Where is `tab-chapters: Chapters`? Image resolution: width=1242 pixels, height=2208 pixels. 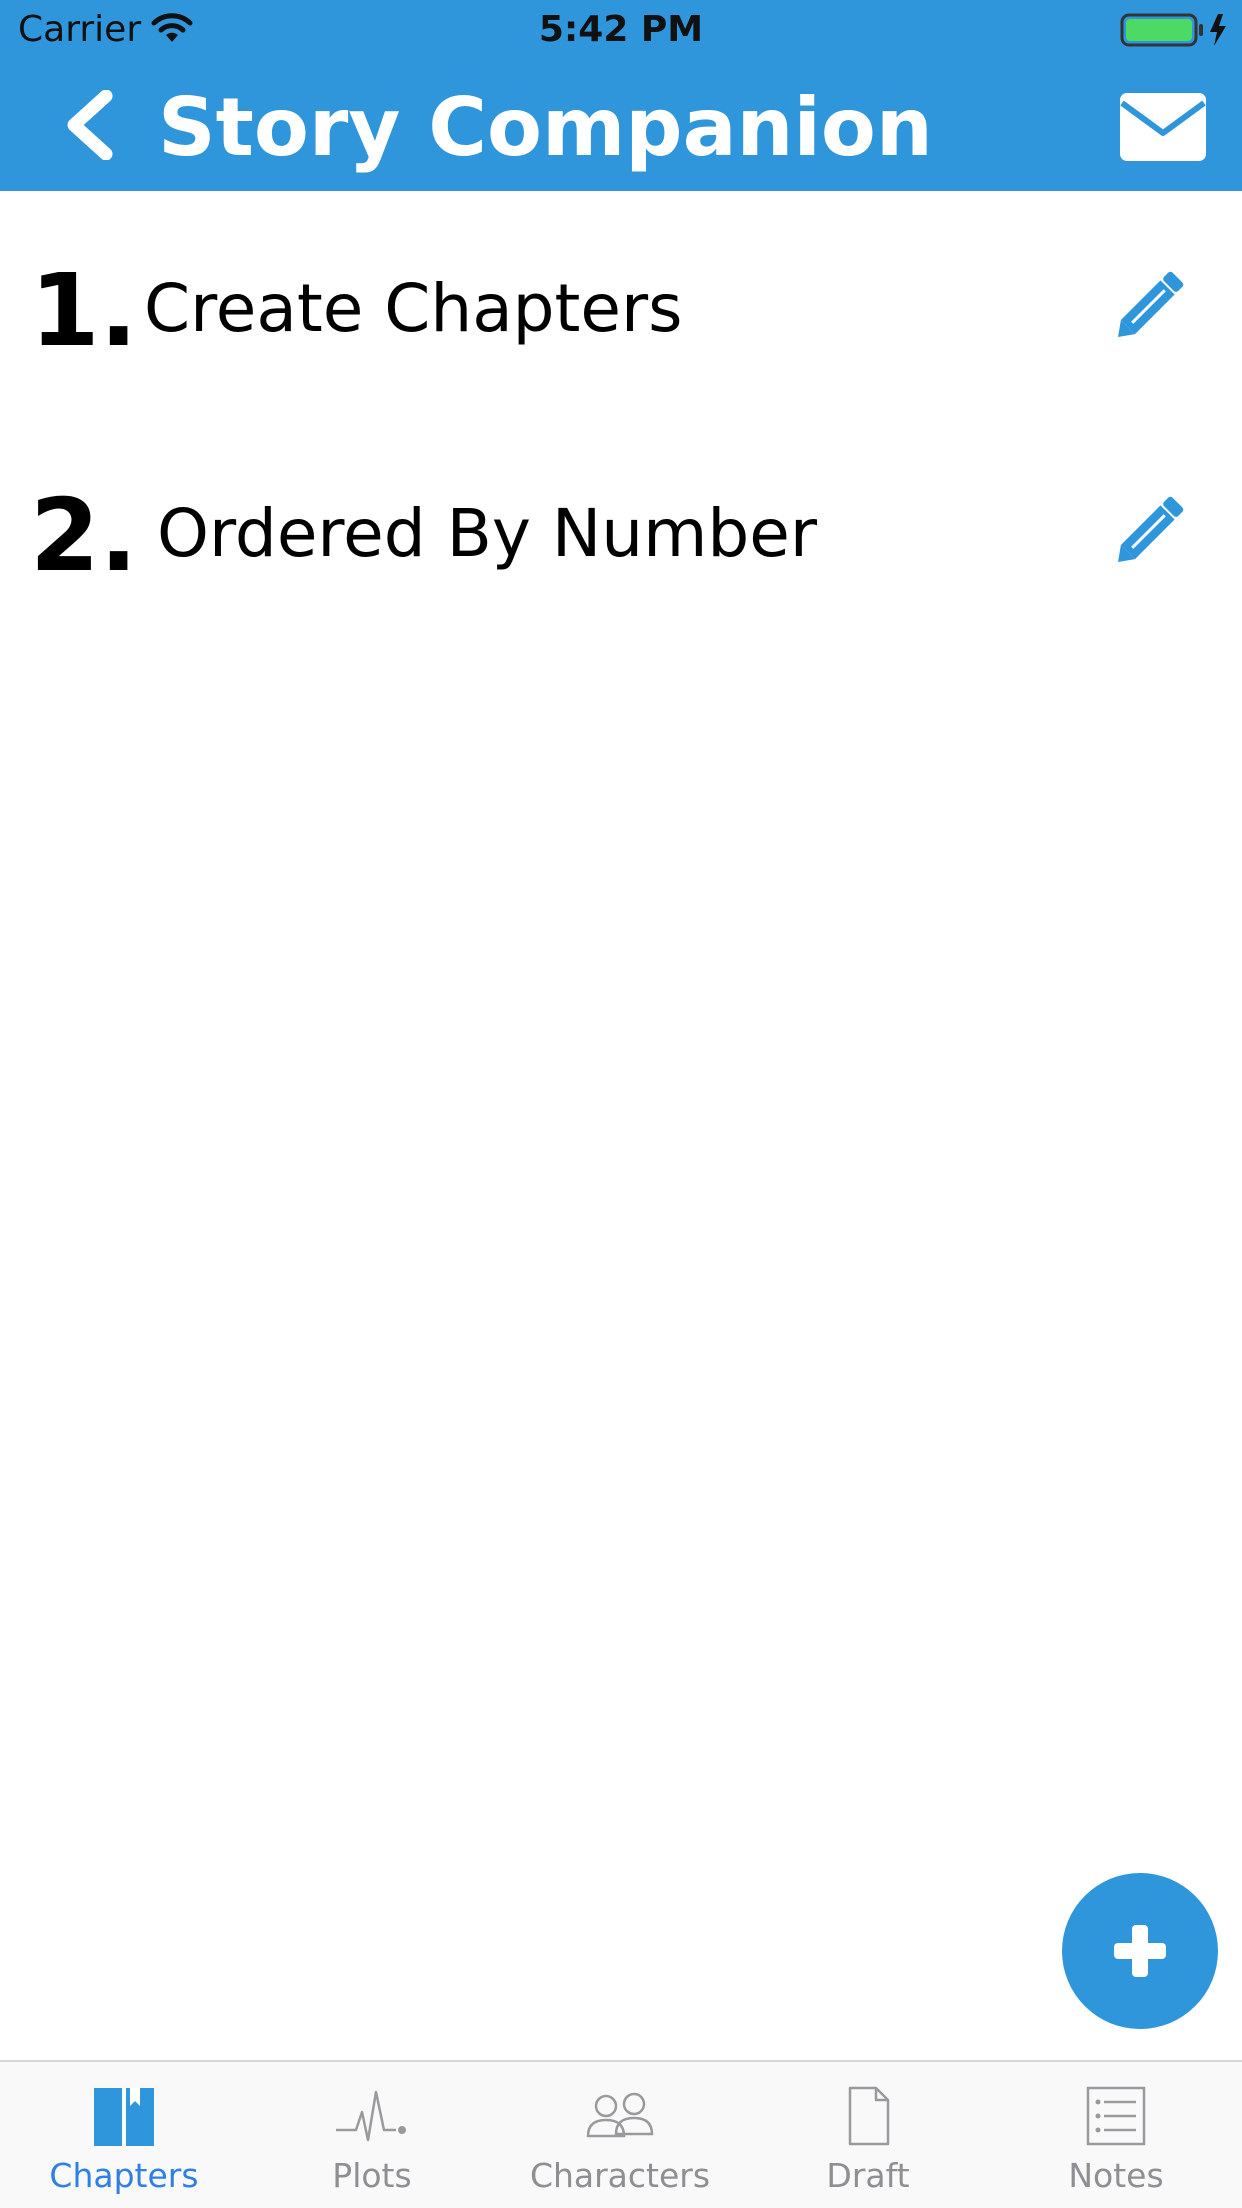
tab-chapters: Chapters is located at coordinates (124, 2135).